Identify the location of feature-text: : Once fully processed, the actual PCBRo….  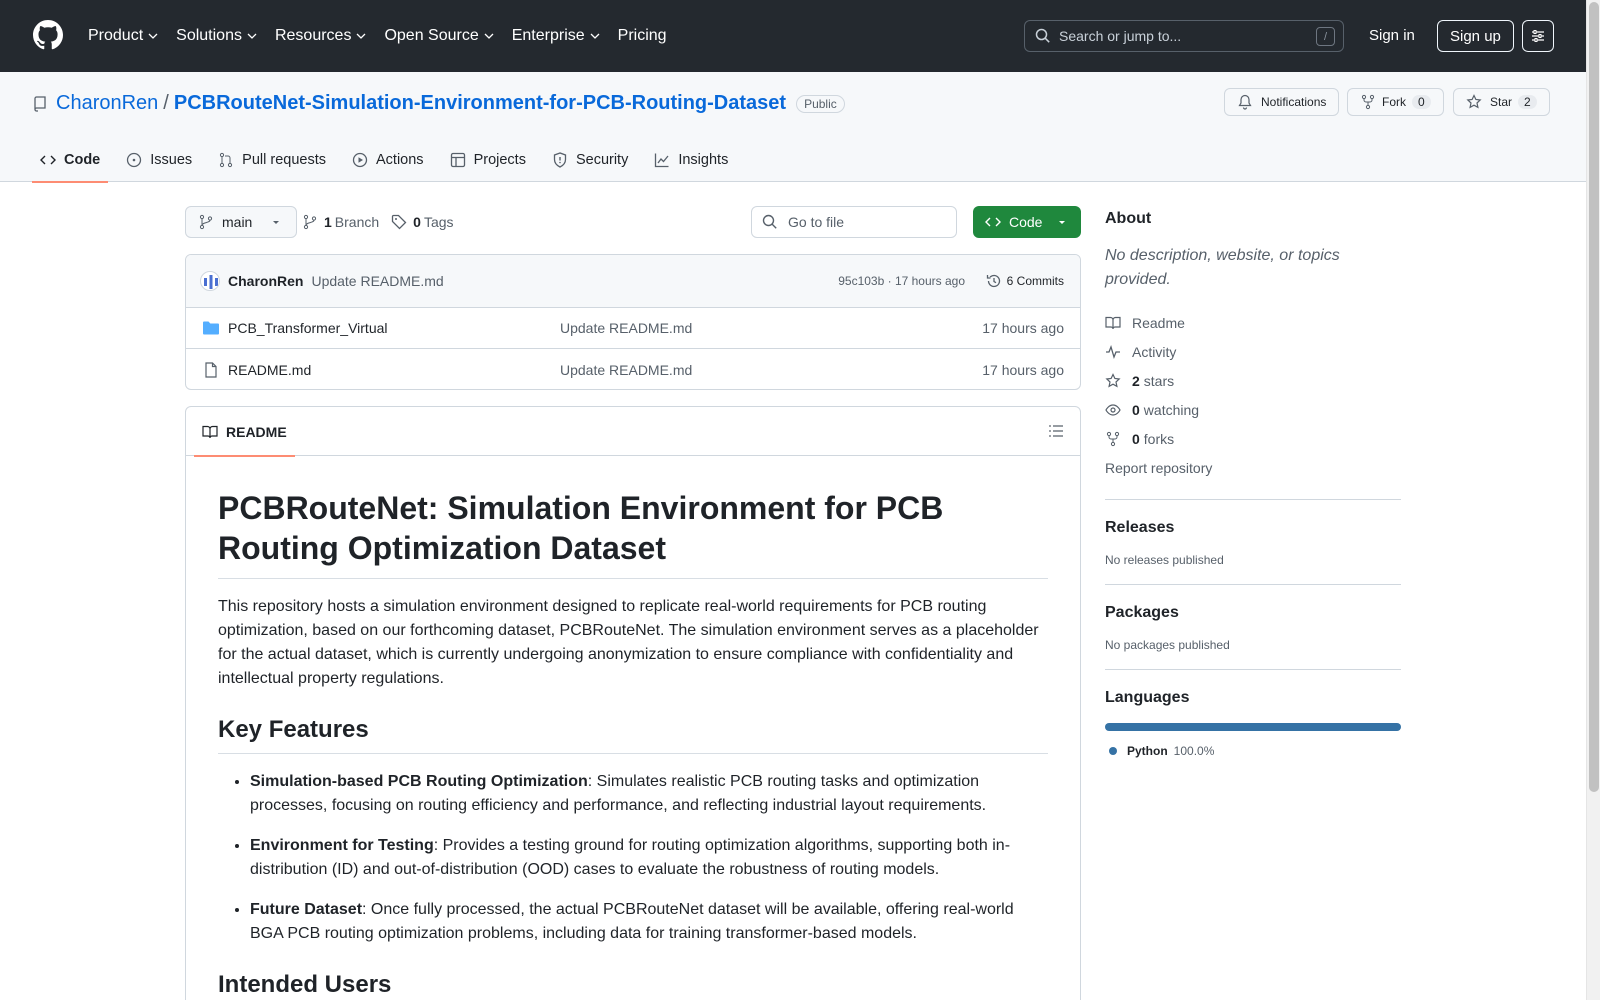
(632, 921).